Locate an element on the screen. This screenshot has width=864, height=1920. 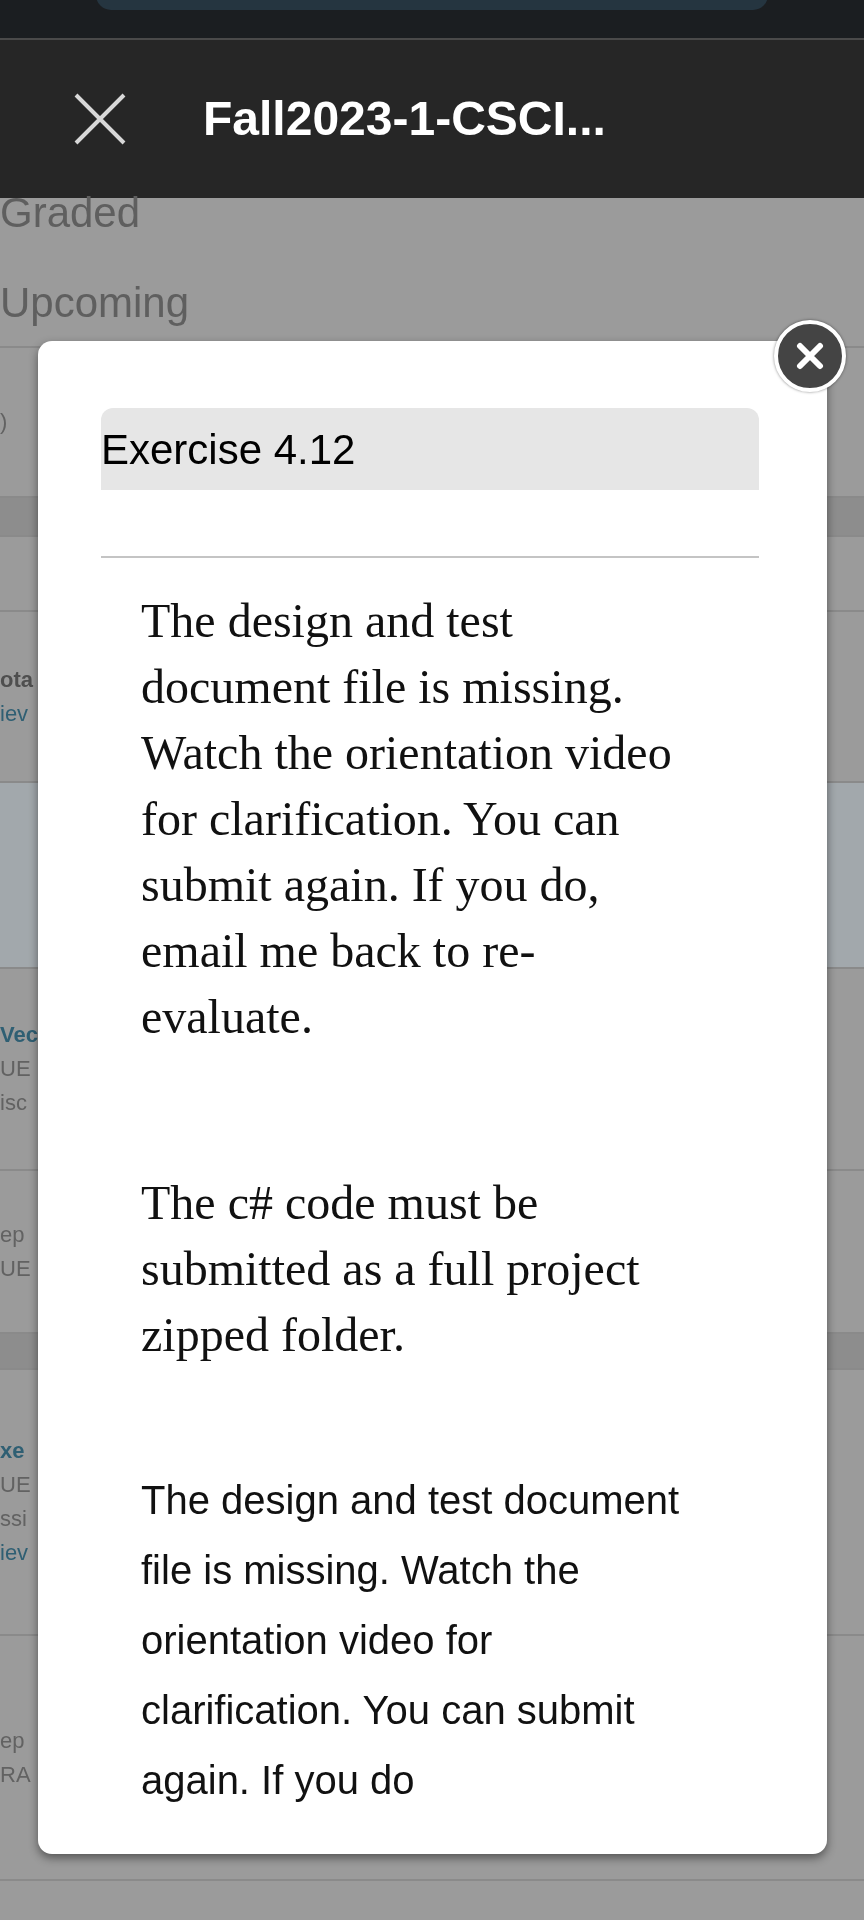
list-text: Vec is located at coordinates (19, 1035).